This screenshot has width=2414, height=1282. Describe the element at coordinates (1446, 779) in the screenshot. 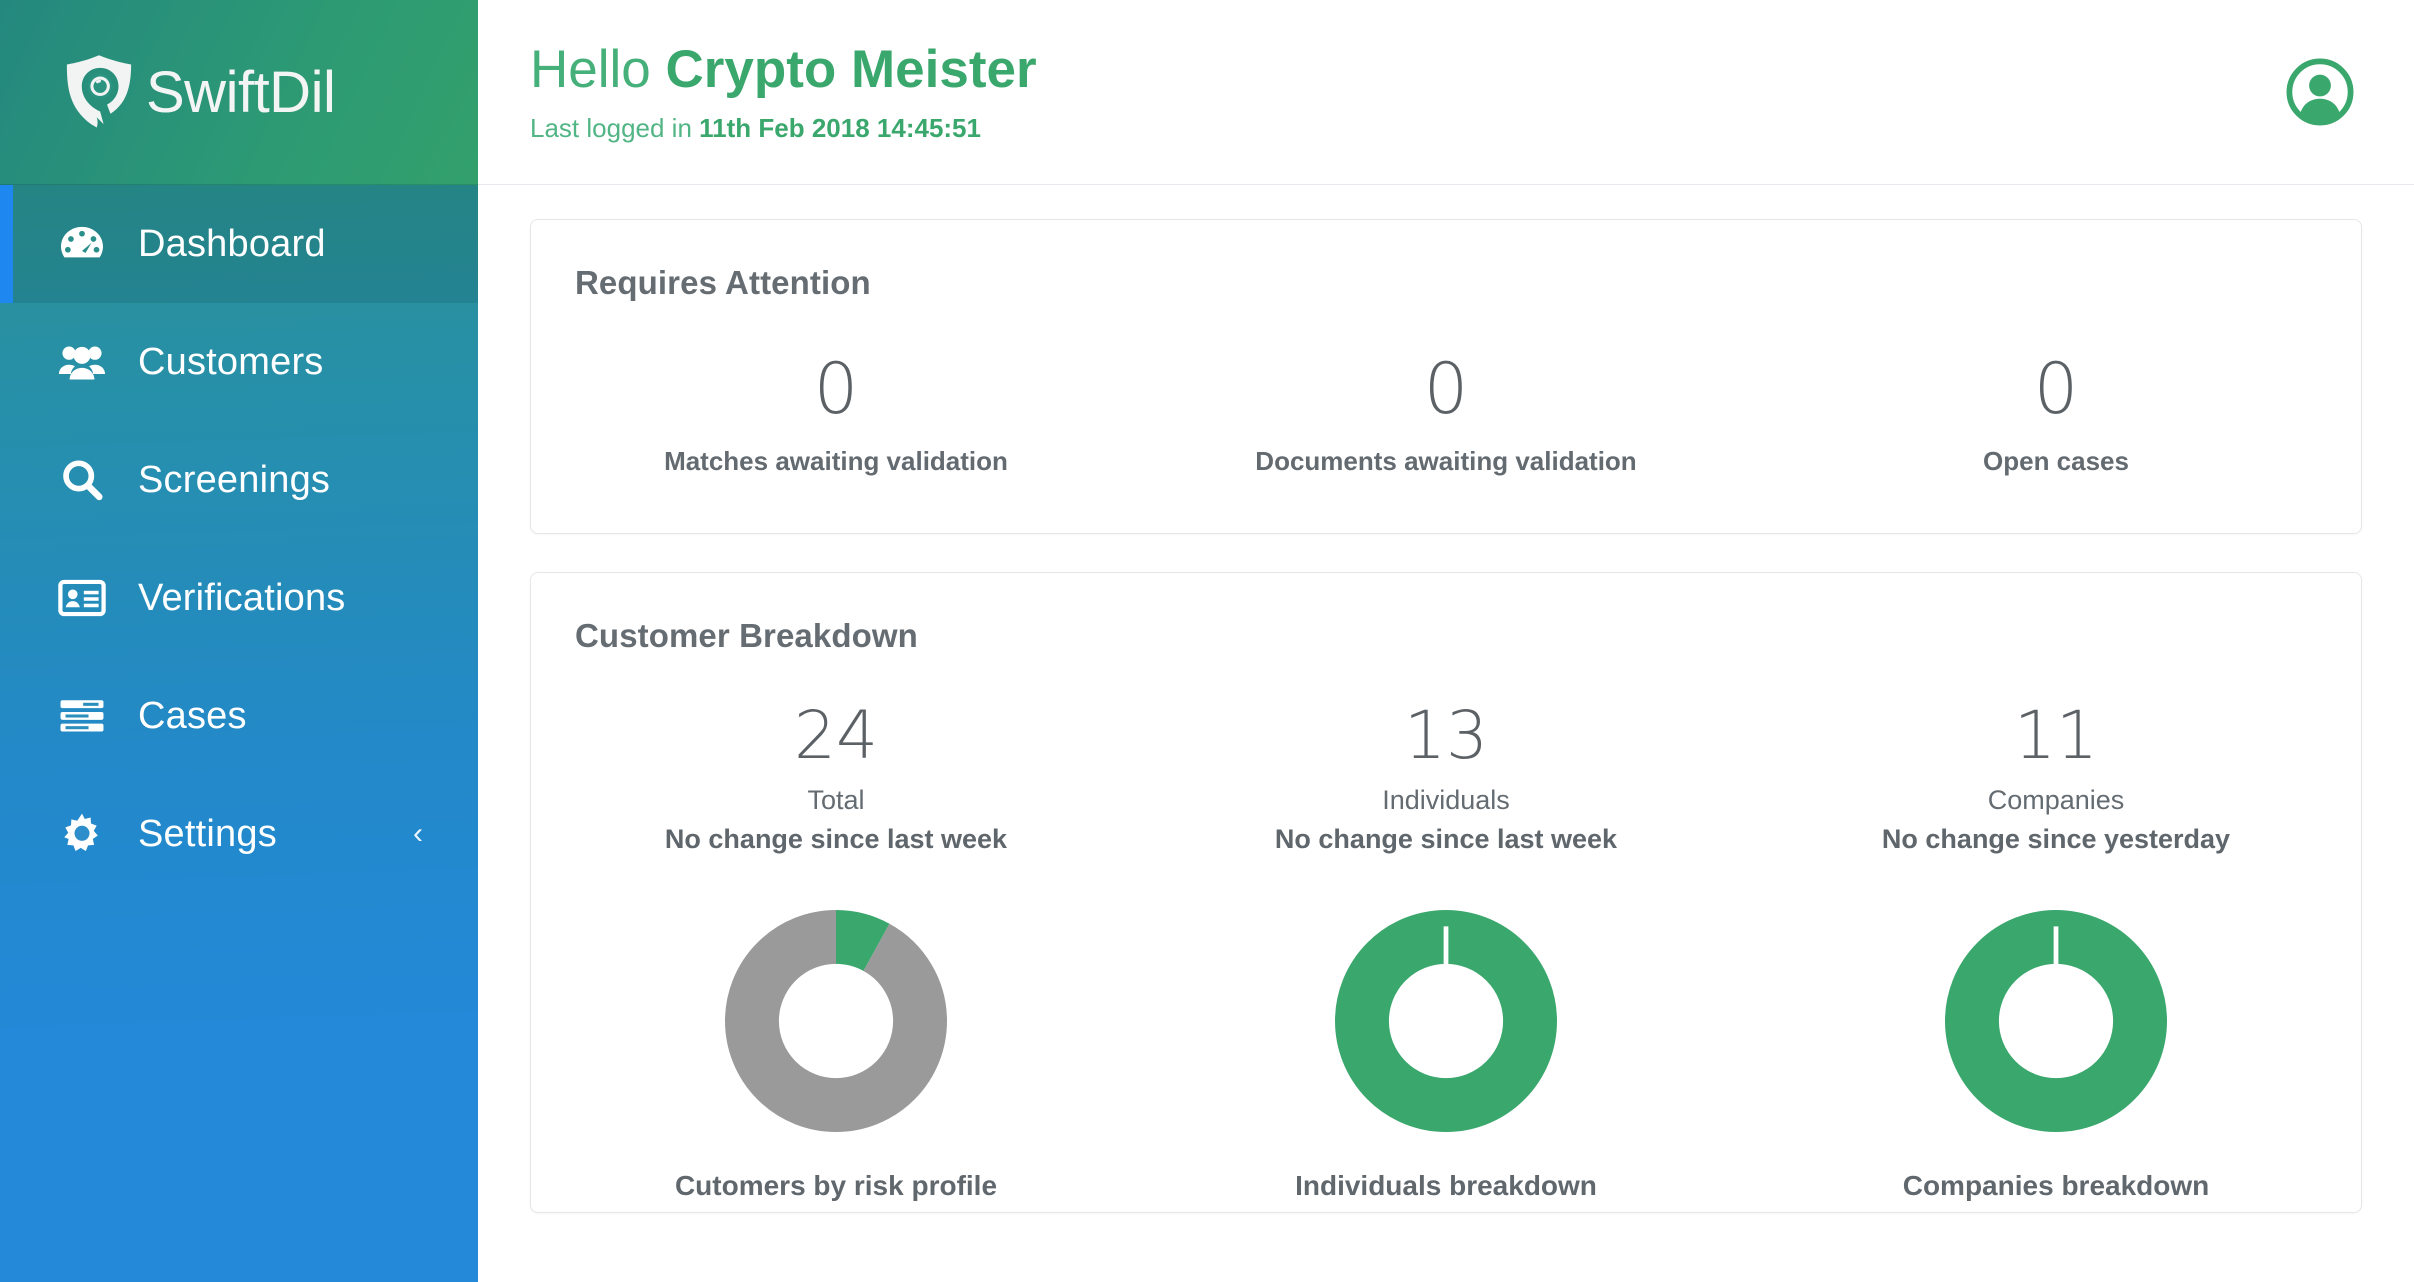

I see `stat-individuals: 13 Individuals No change since last week` at that location.